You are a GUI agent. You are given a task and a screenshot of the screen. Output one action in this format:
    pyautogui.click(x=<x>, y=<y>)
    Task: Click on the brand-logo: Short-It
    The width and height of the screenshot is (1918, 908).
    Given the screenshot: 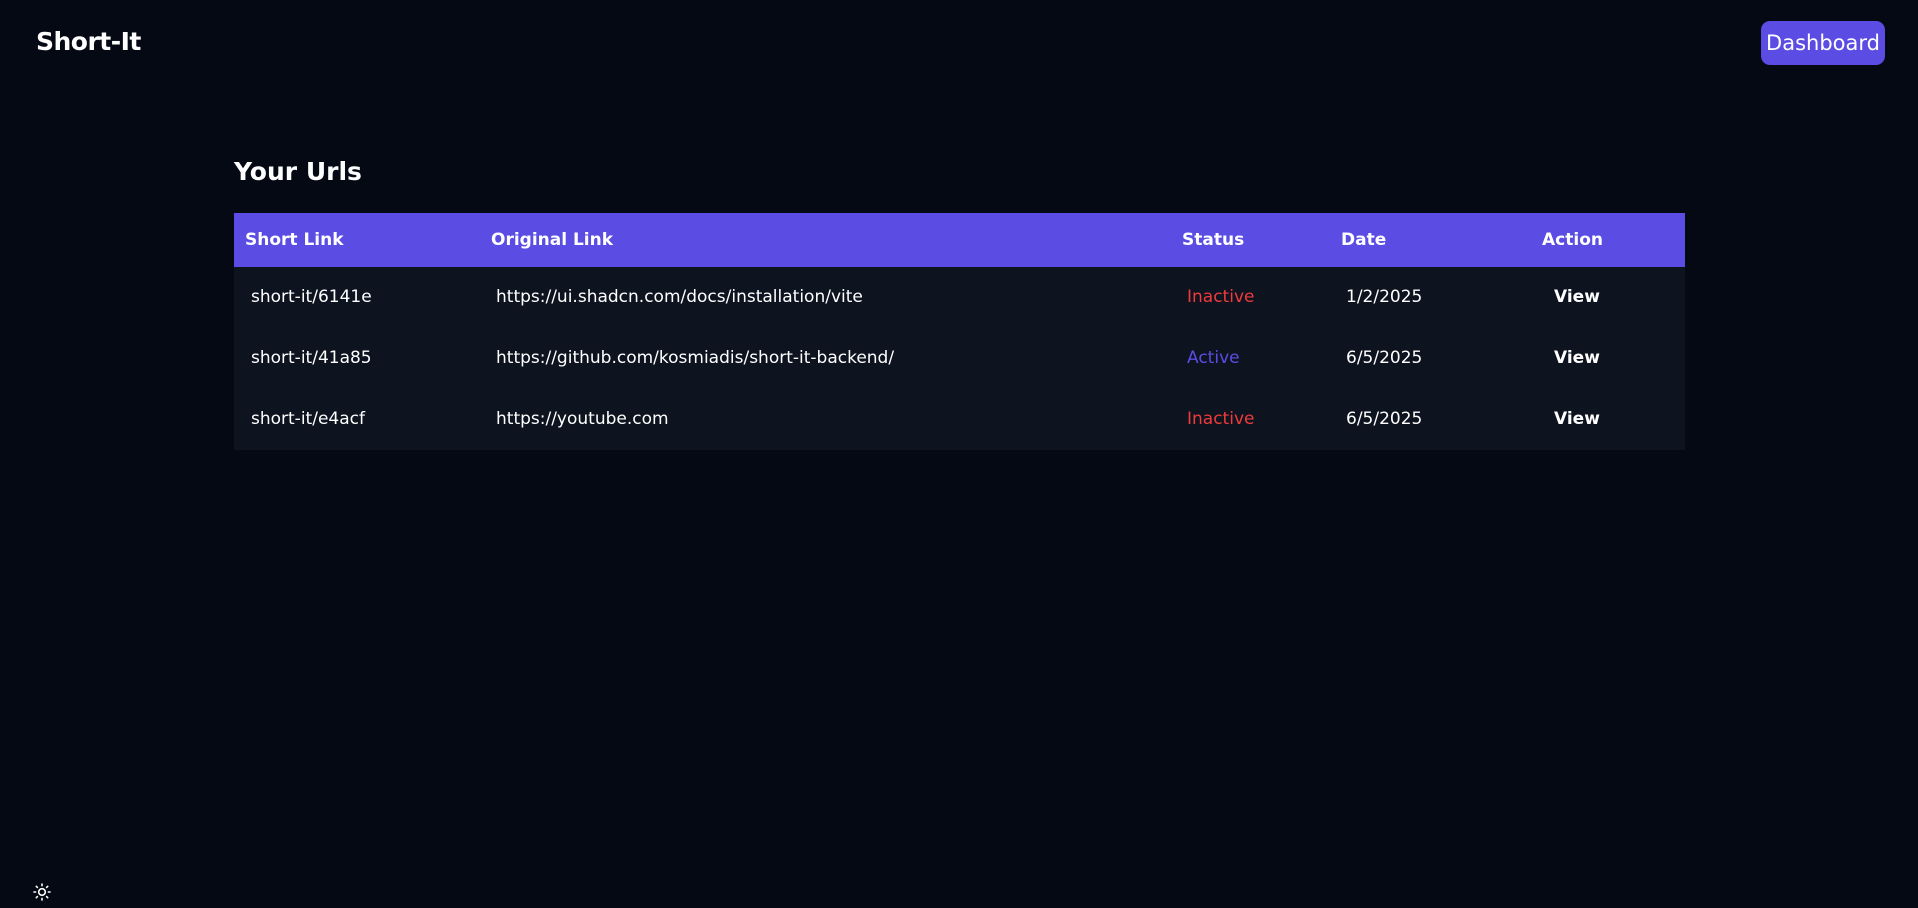 What is the action you would take?
    pyautogui.click(x=88, y=41)
    